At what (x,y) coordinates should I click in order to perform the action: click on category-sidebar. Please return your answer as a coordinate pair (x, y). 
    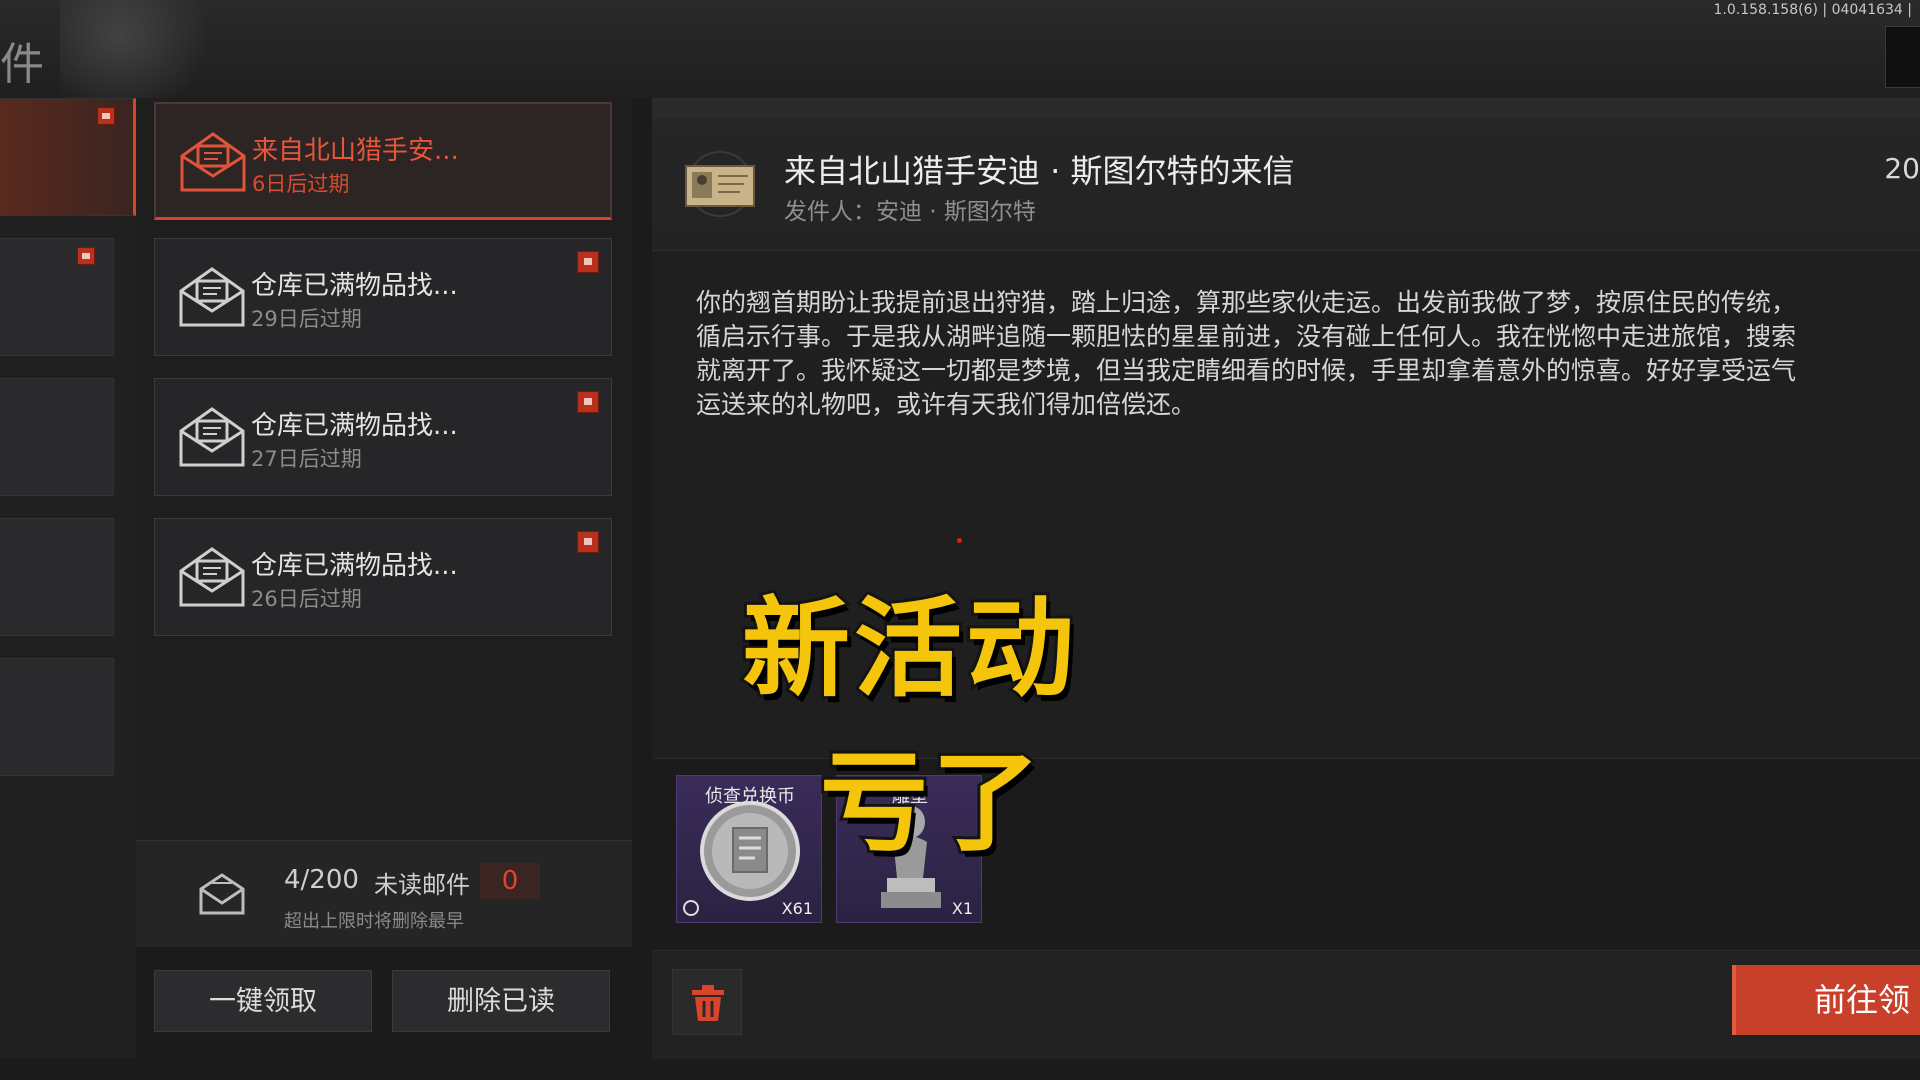
    Looking at the image, I should click on (68, 578).